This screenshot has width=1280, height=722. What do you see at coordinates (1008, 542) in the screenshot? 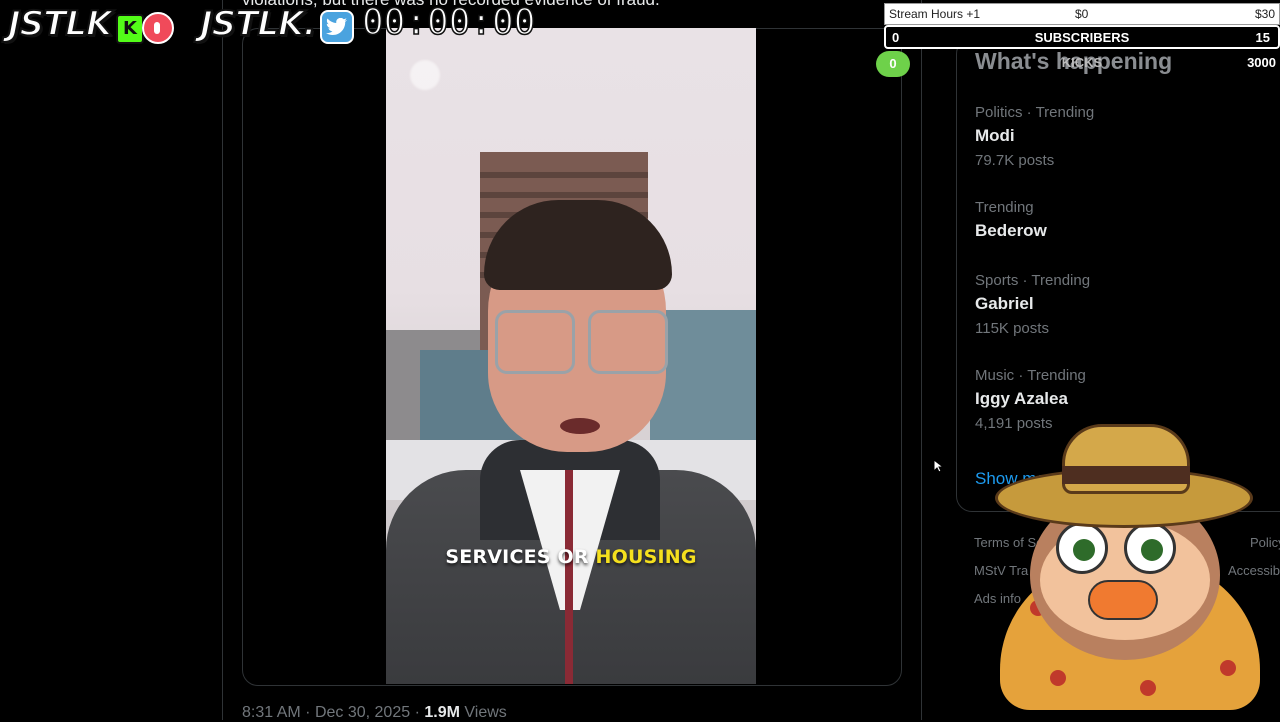
I see `footer-terms-link: Terms of Se` at bounding box center [1008, 542].